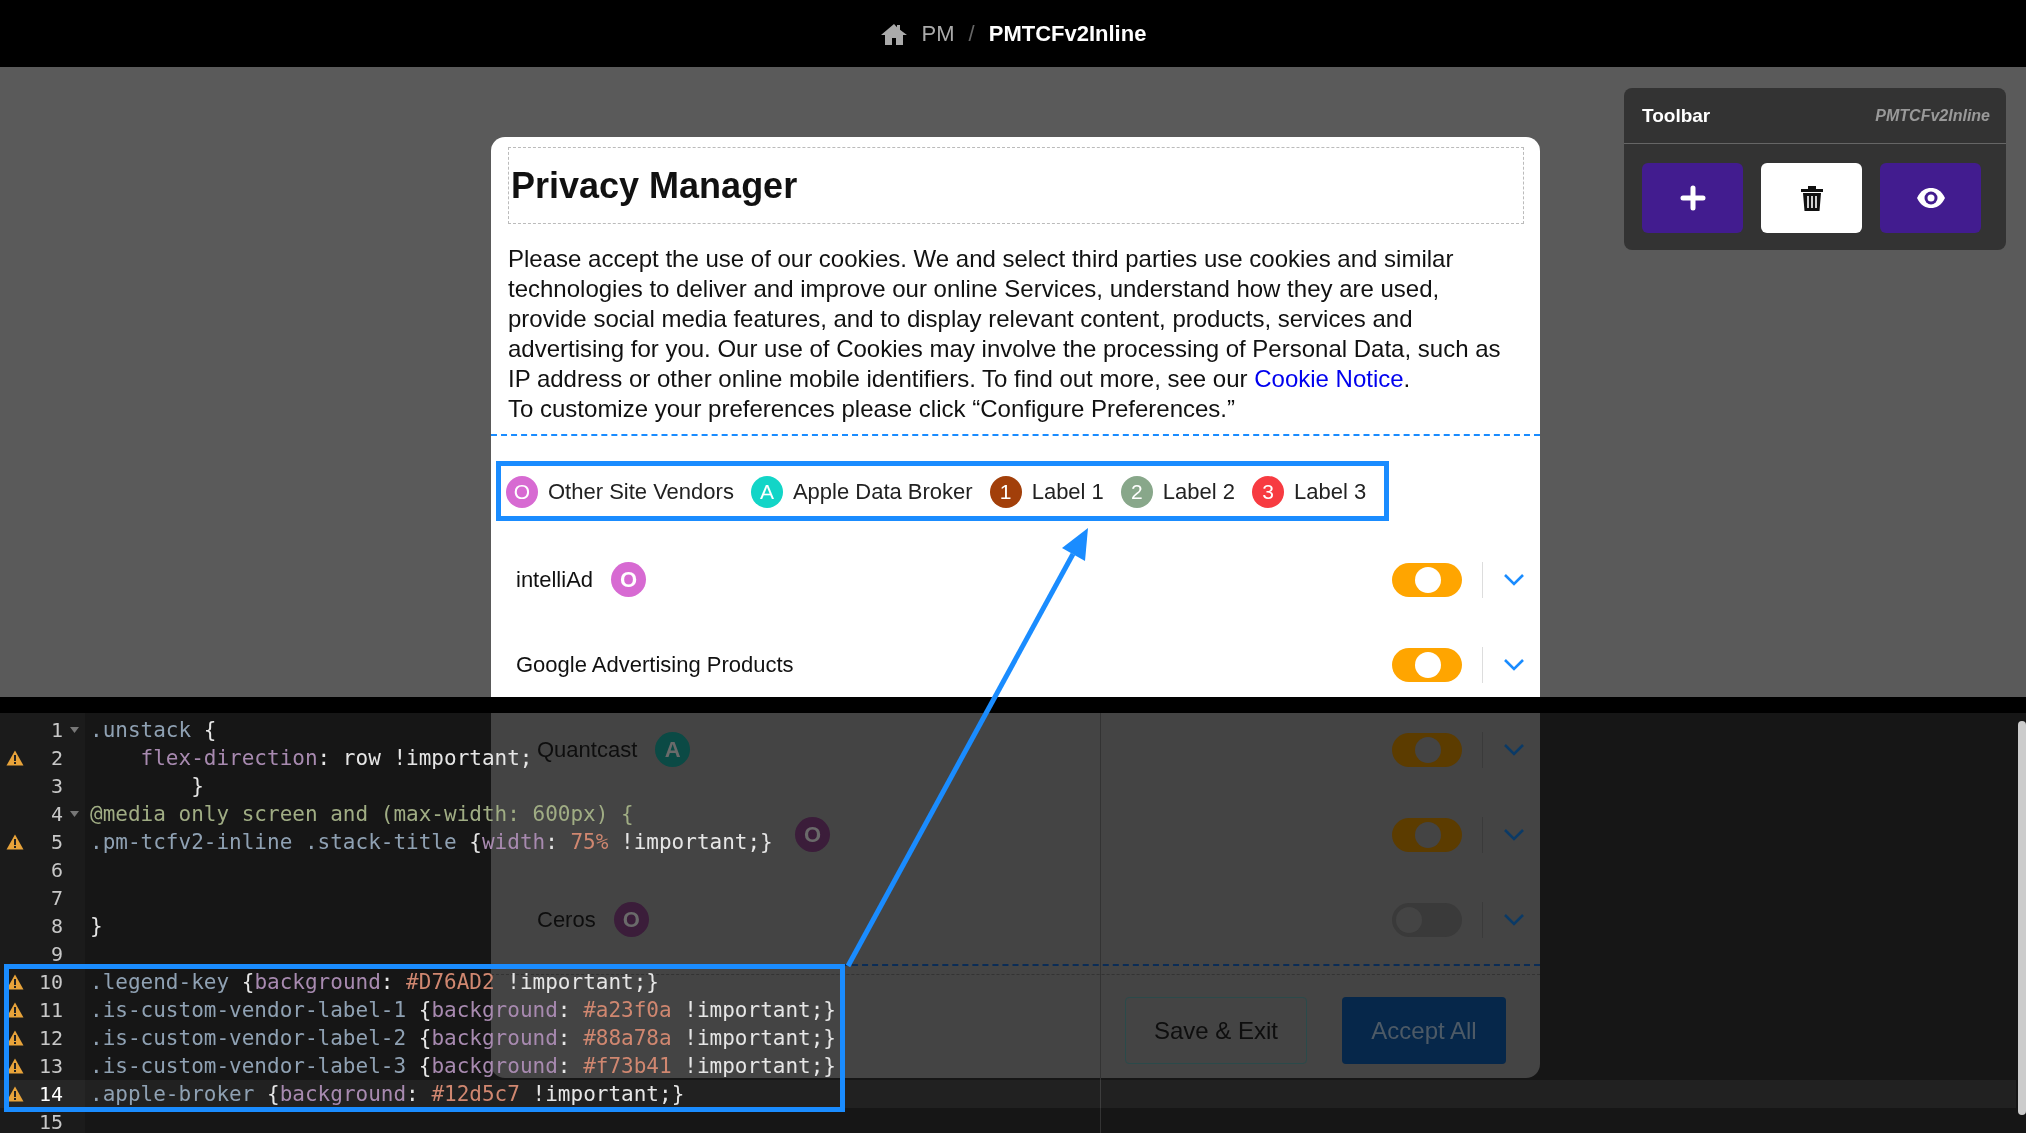  I want to click on preview-button, so click(1930, 198).